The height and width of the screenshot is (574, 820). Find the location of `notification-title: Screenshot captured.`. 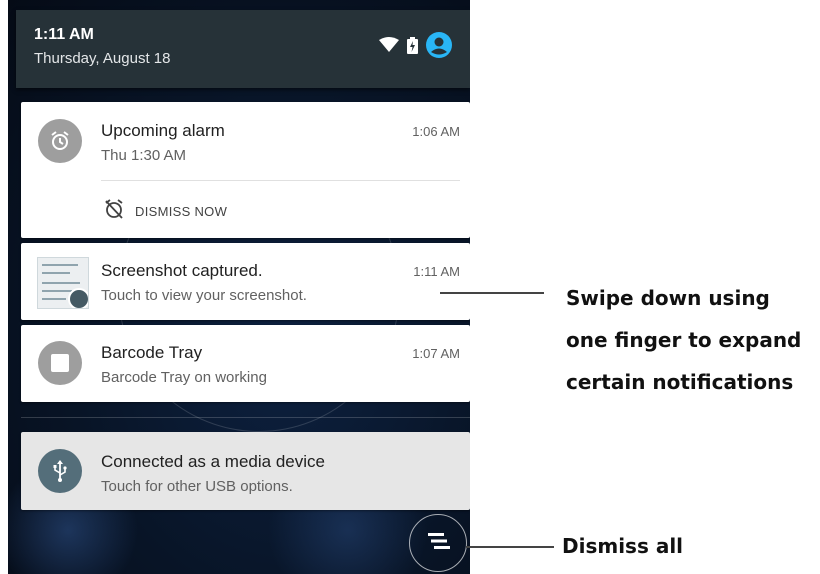

notification-title: Screenshot captured. is located at coordinates (182, 270).